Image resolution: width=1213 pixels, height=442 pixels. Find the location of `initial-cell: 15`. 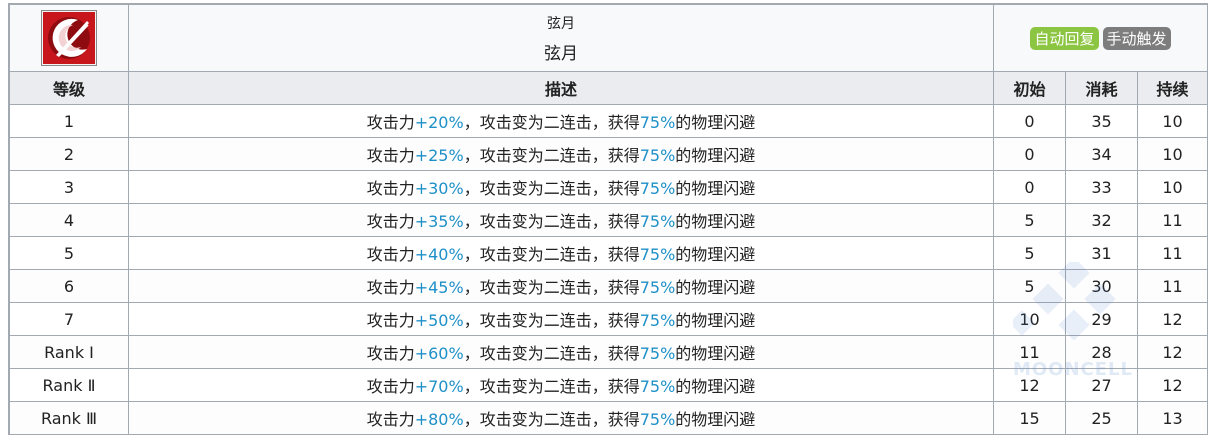

initial-cell: 15 is located at coordinates (1029, 418).